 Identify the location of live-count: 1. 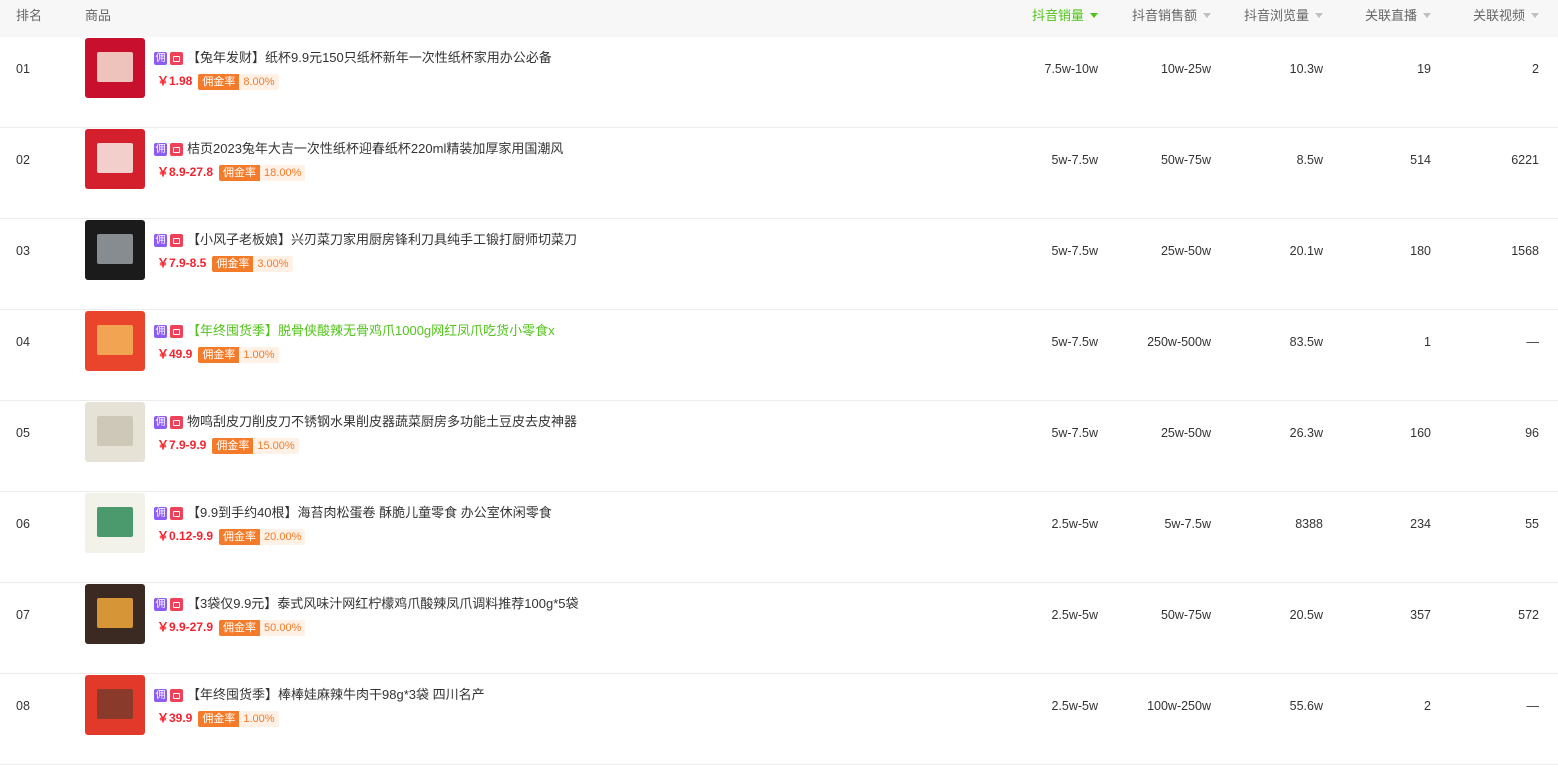
(1427, 342).